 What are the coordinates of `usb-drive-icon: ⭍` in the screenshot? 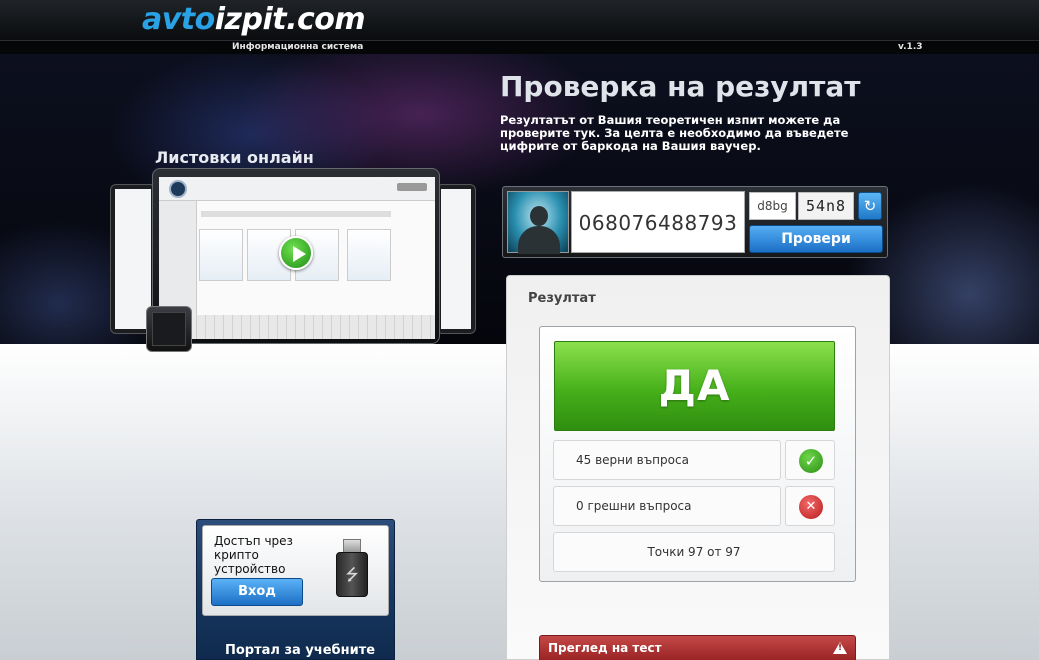 It's located at (352, 568).